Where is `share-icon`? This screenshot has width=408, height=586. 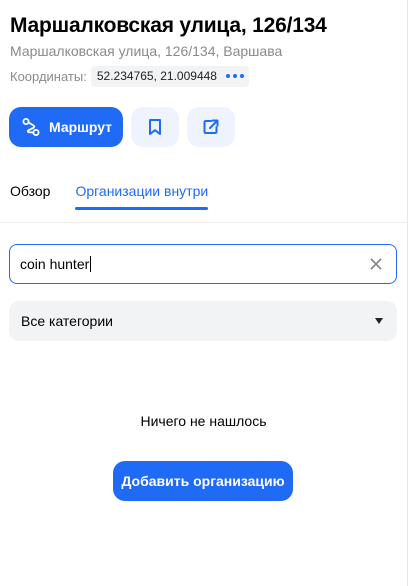
share-icon is located at coordinates (211, 126).